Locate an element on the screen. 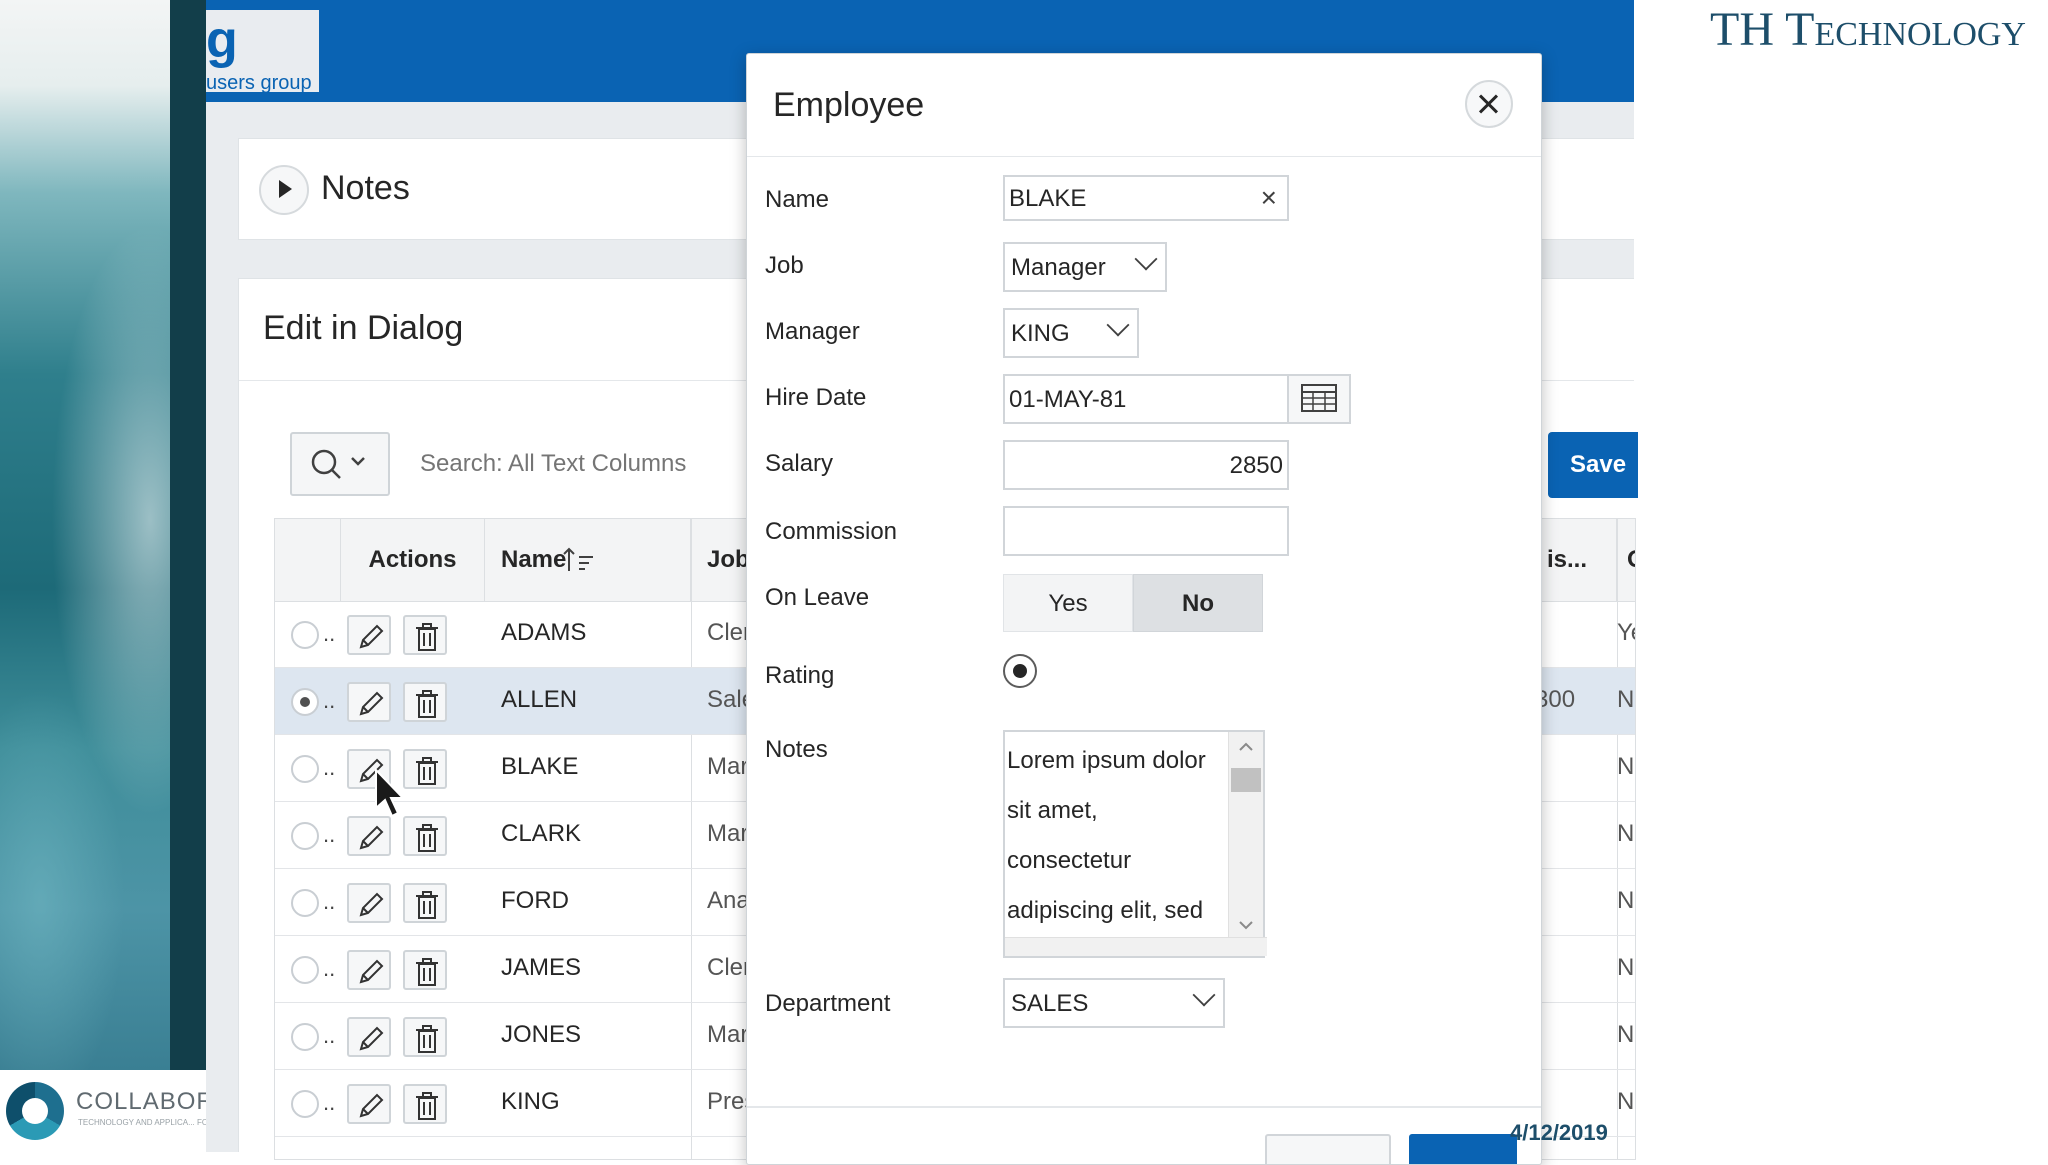 This screenshot has width=2048, height=1165. expand-toggle-icon is located at coordinates (284, 190).